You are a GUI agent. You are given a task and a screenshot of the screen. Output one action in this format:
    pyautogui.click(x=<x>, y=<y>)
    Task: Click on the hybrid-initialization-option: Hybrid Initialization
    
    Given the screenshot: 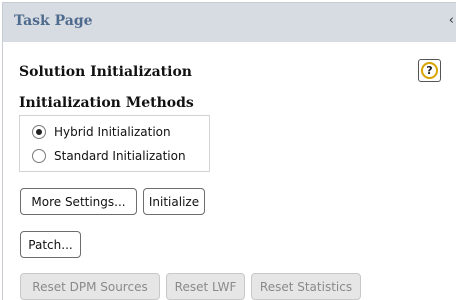 What is the action you would take?
    pyautogui.click(x=101, y=132)
    